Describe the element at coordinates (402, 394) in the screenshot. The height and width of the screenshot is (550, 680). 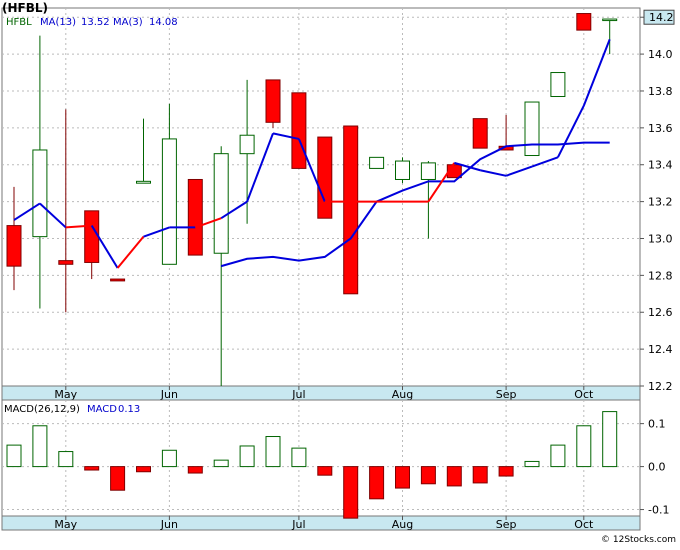
I see `price-month-label: Aug` at that location.